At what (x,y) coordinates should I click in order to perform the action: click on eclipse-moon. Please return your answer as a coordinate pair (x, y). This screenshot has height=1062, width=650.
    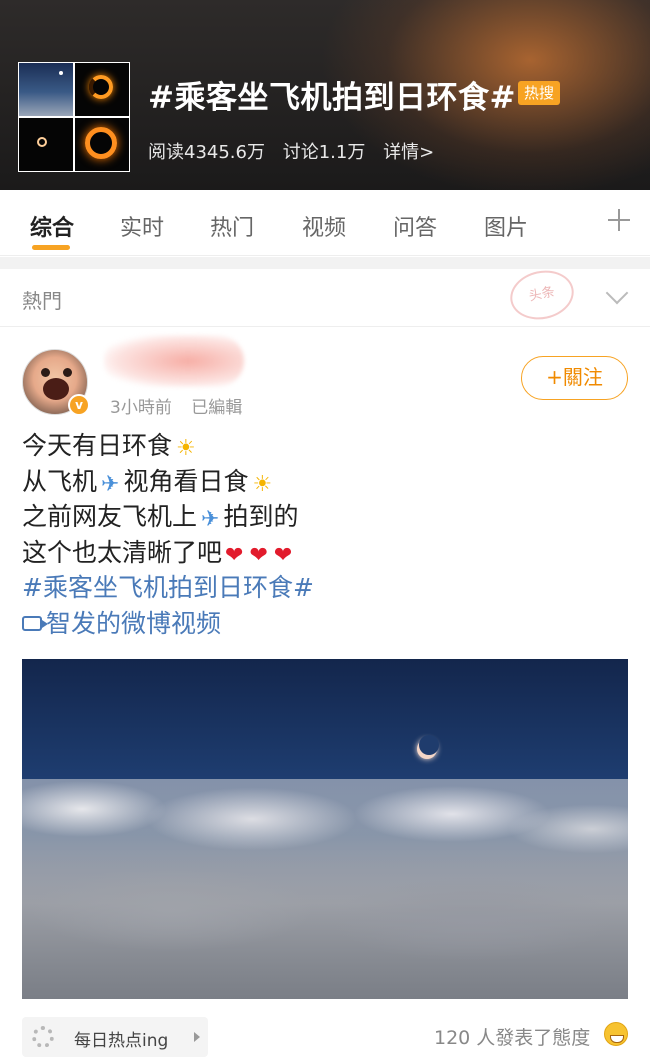
    Looking at the image, I should click on (429, 745).